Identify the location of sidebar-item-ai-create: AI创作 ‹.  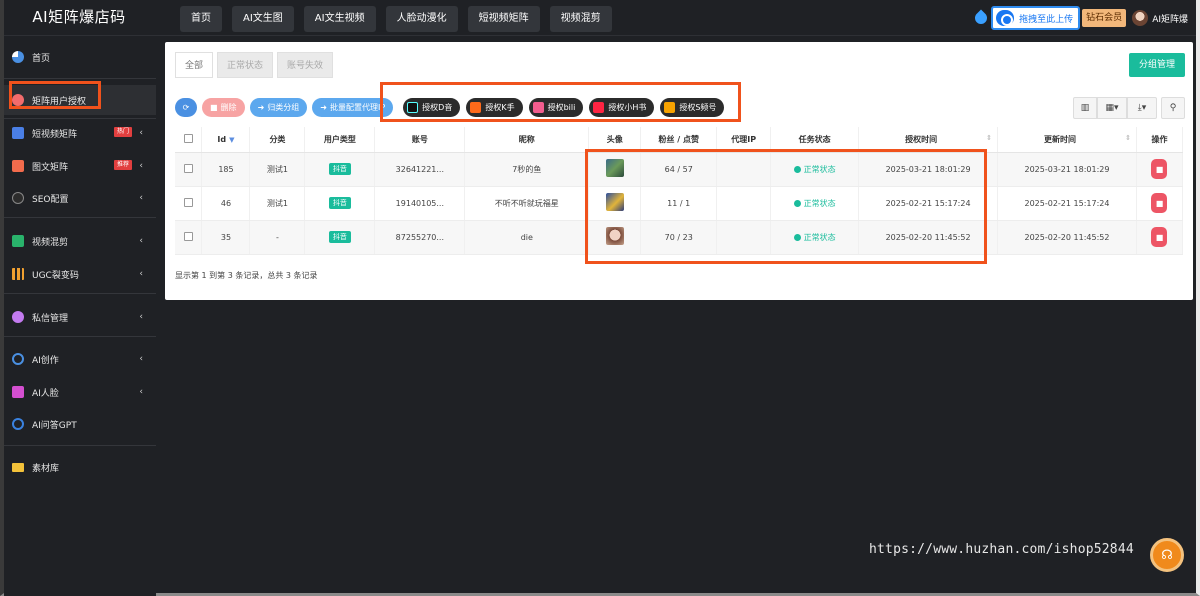
(80, 359).